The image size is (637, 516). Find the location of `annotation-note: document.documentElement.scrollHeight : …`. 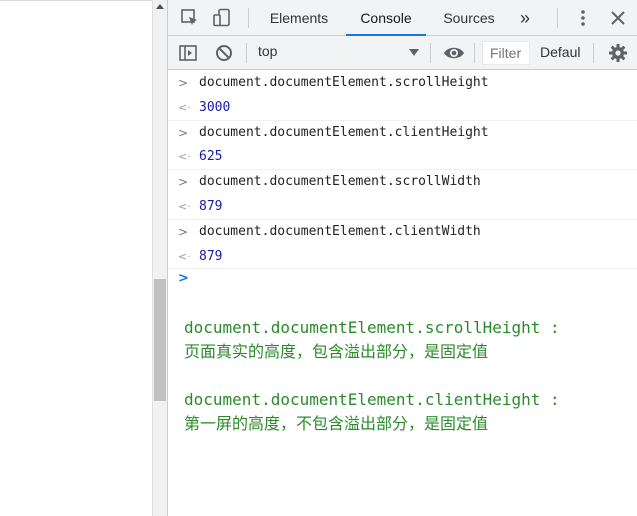

annotation-note: document.documentElement.scrollHeight : … is located at coordinates (409, 340).